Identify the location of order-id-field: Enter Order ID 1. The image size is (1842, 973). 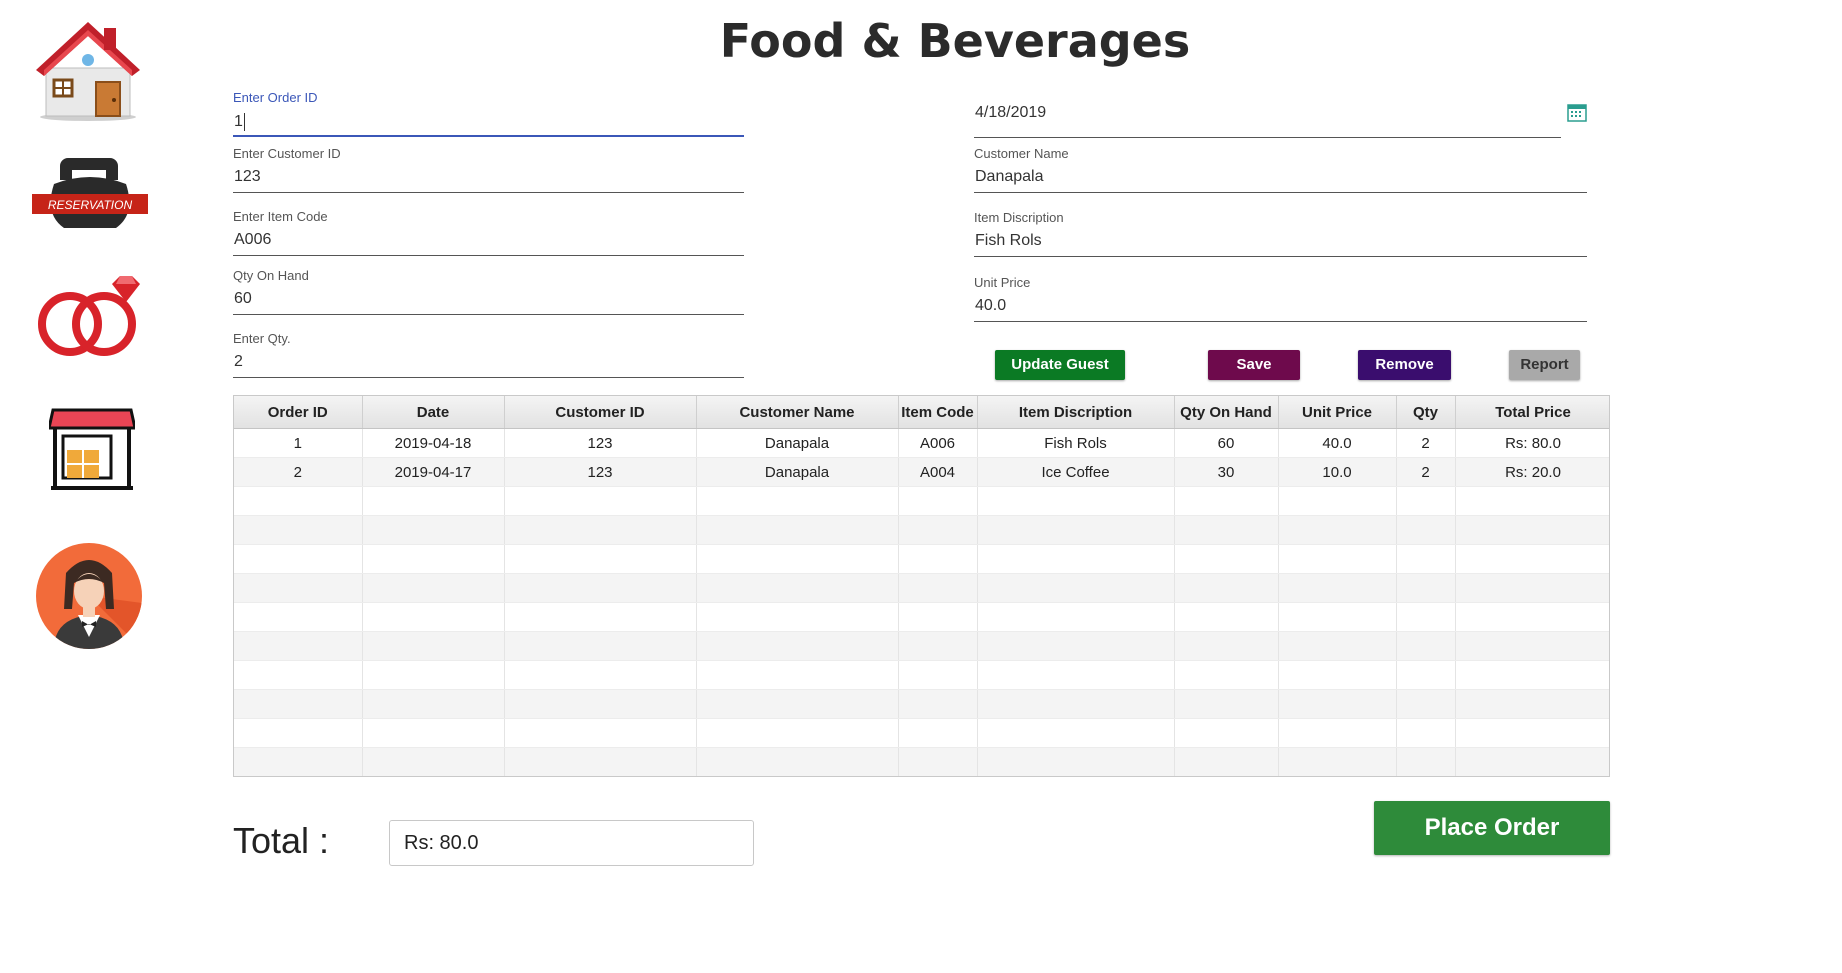
(488, 113).